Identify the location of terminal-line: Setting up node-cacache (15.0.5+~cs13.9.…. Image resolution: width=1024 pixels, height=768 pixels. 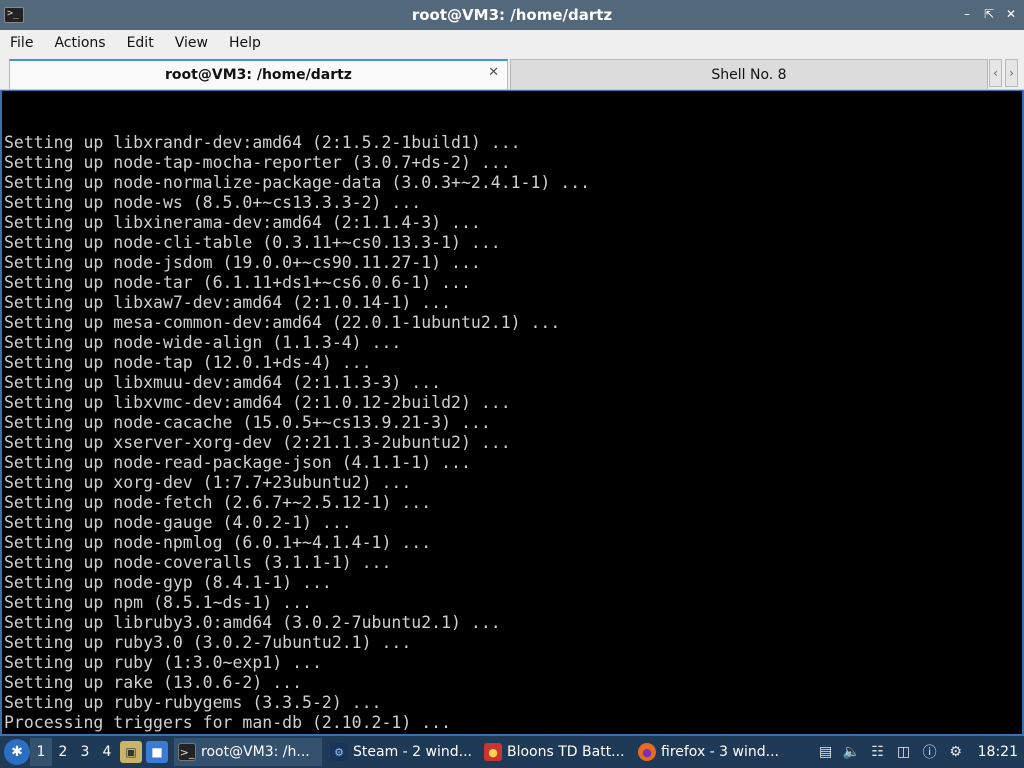
(247, 422).